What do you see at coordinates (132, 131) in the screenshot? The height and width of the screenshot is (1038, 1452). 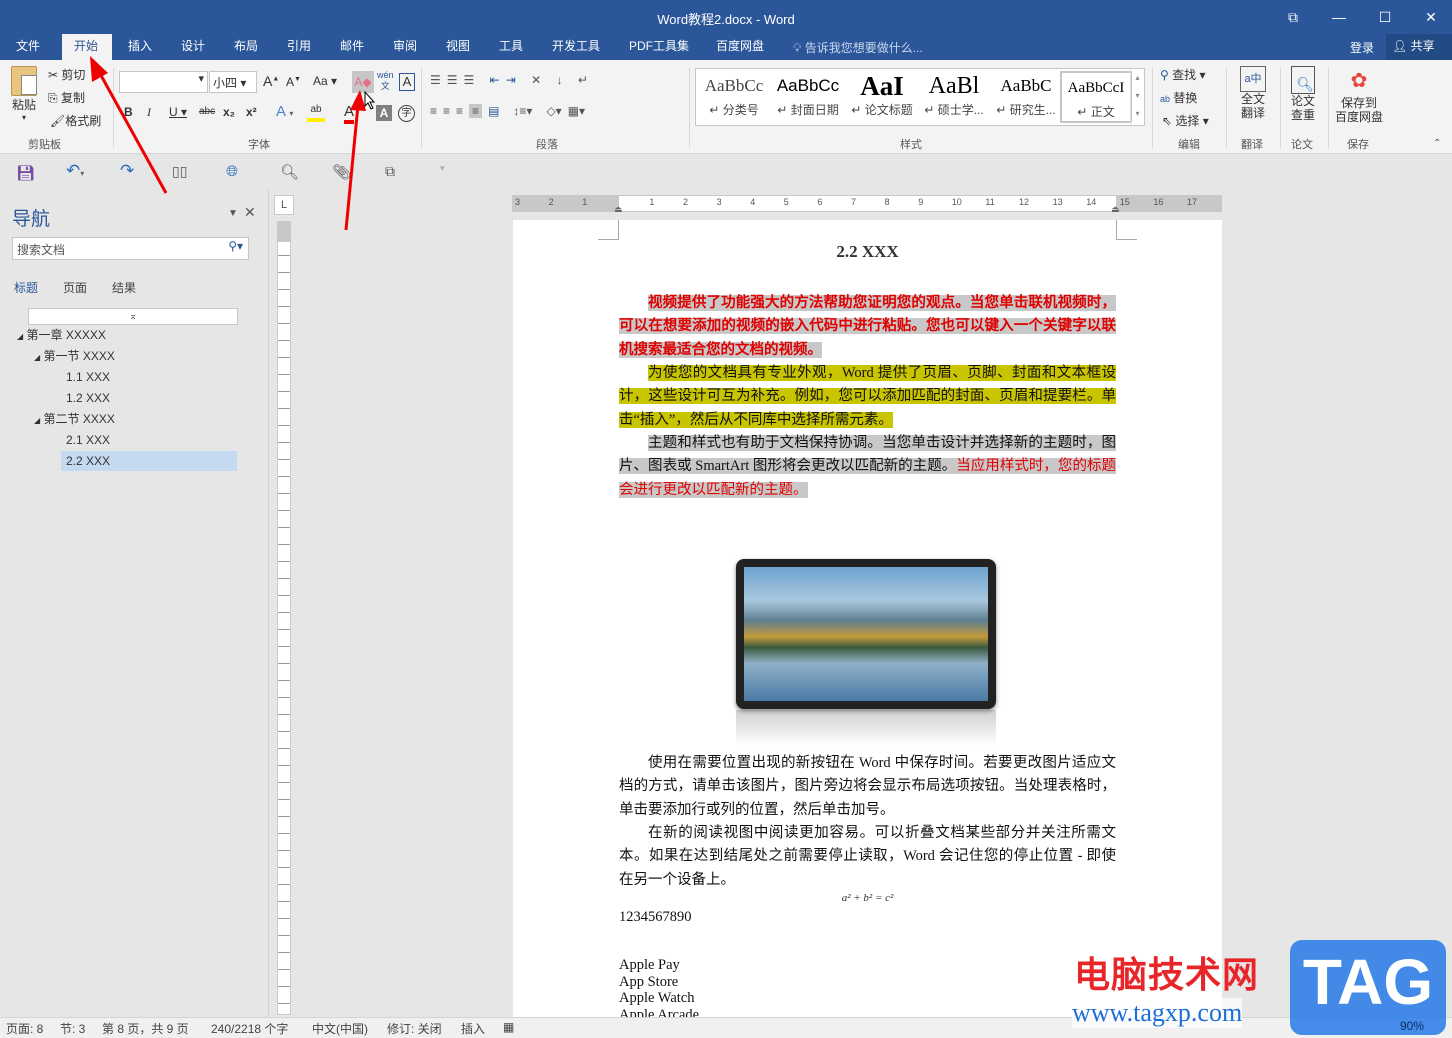 I see `arrow-to-home-tab` at bounding box center [132, 131].